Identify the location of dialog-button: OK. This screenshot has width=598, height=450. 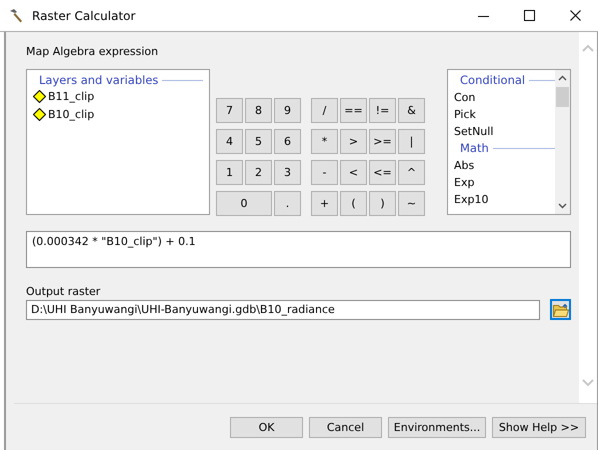
(266, 427).